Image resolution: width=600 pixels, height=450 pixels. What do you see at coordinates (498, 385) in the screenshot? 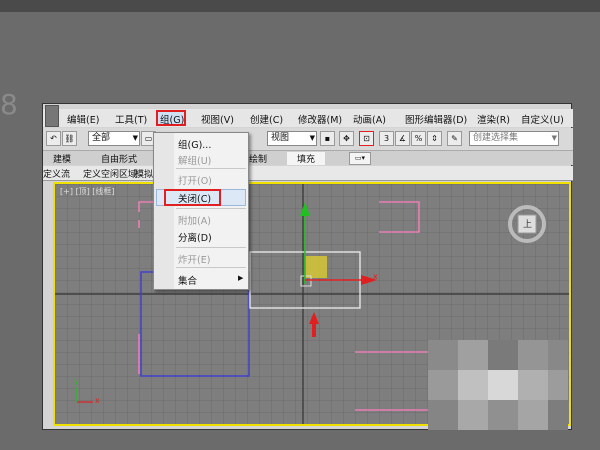
I see `pixelated-watermark` at bounding box center [498, 385].